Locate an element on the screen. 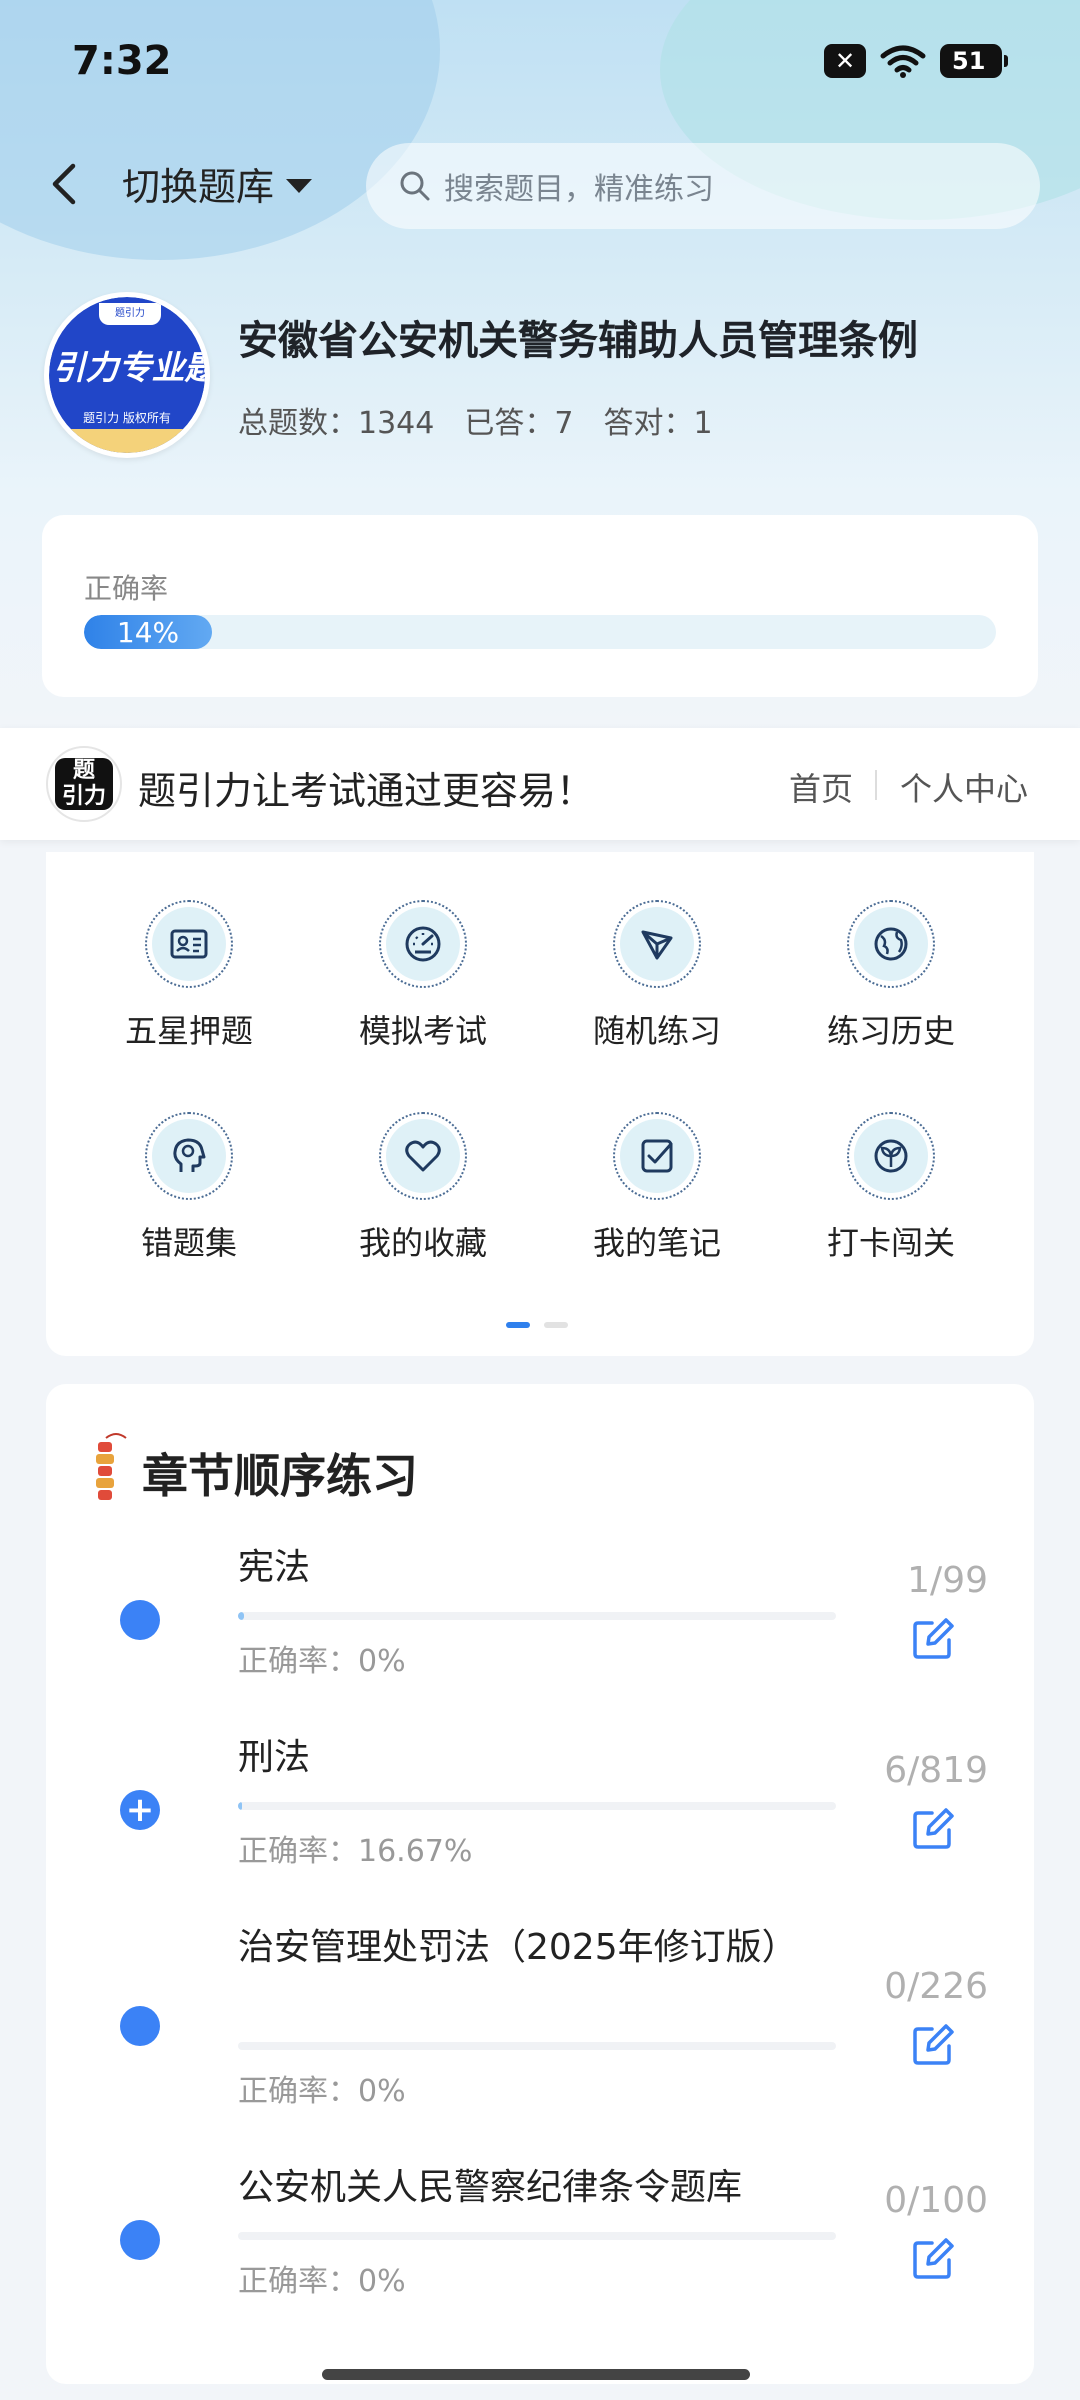  id-card-icon is located at coordinates (189, 944).